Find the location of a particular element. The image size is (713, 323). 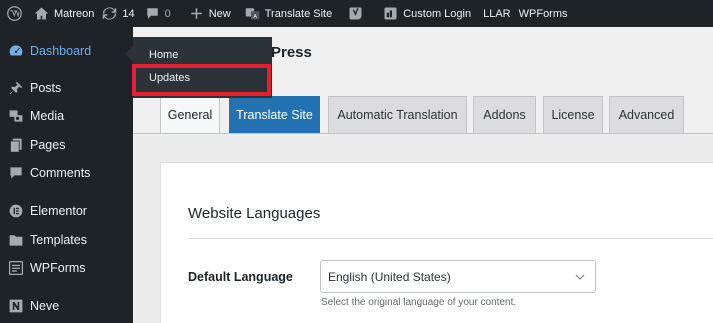

new-label: New is located at coordinates (219, 13).